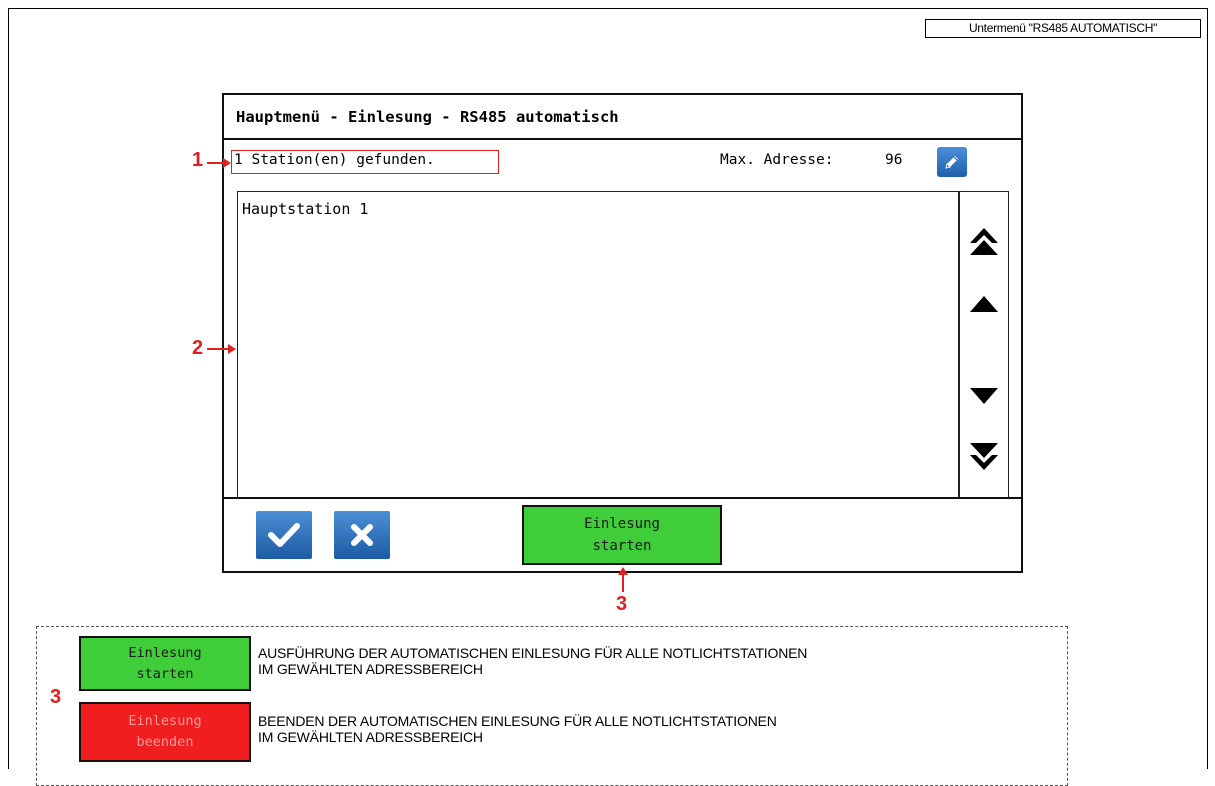 This screenshot has height=786, width=1215. Describe the element at coordinates (198, 348) in the screenshot. I see `annotation-marker-2: 2` at that location.